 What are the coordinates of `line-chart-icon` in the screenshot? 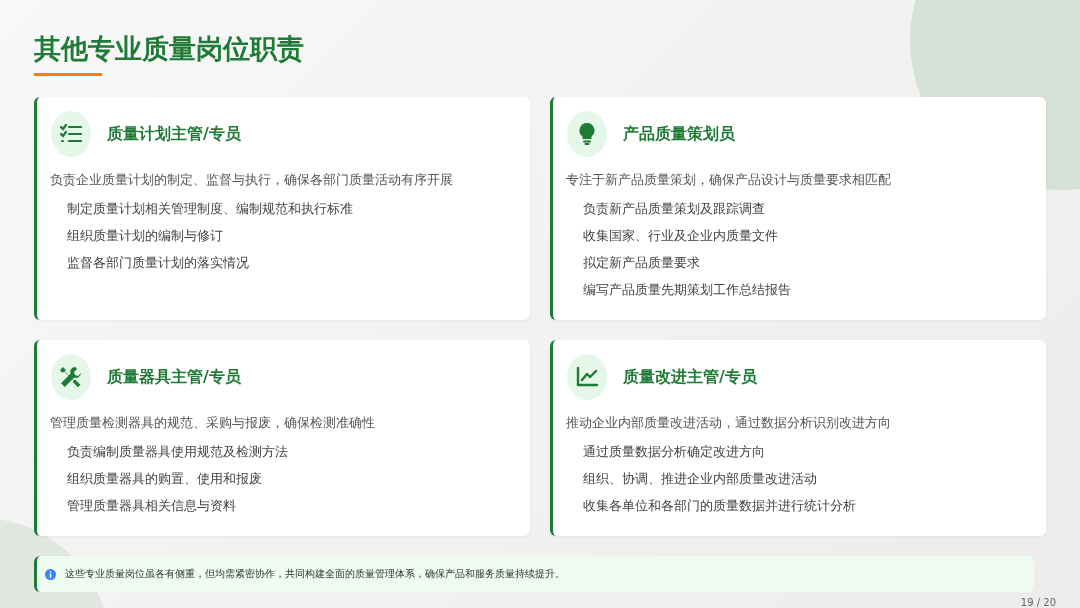 It's located at (587, 377).